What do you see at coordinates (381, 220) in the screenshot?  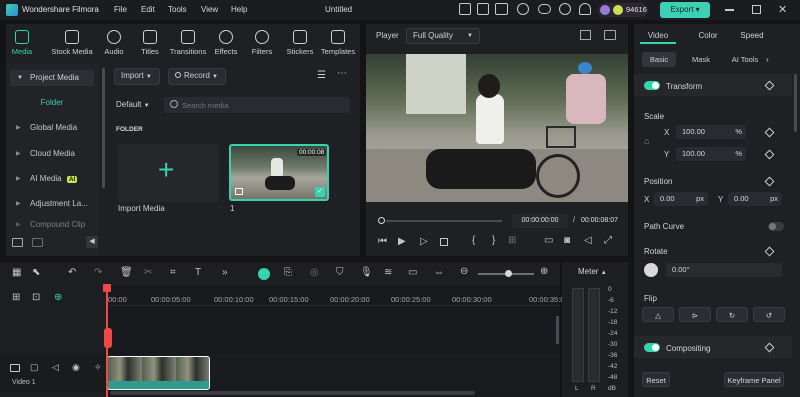 I see `playhead-knob` at bounding box center [381, 220].